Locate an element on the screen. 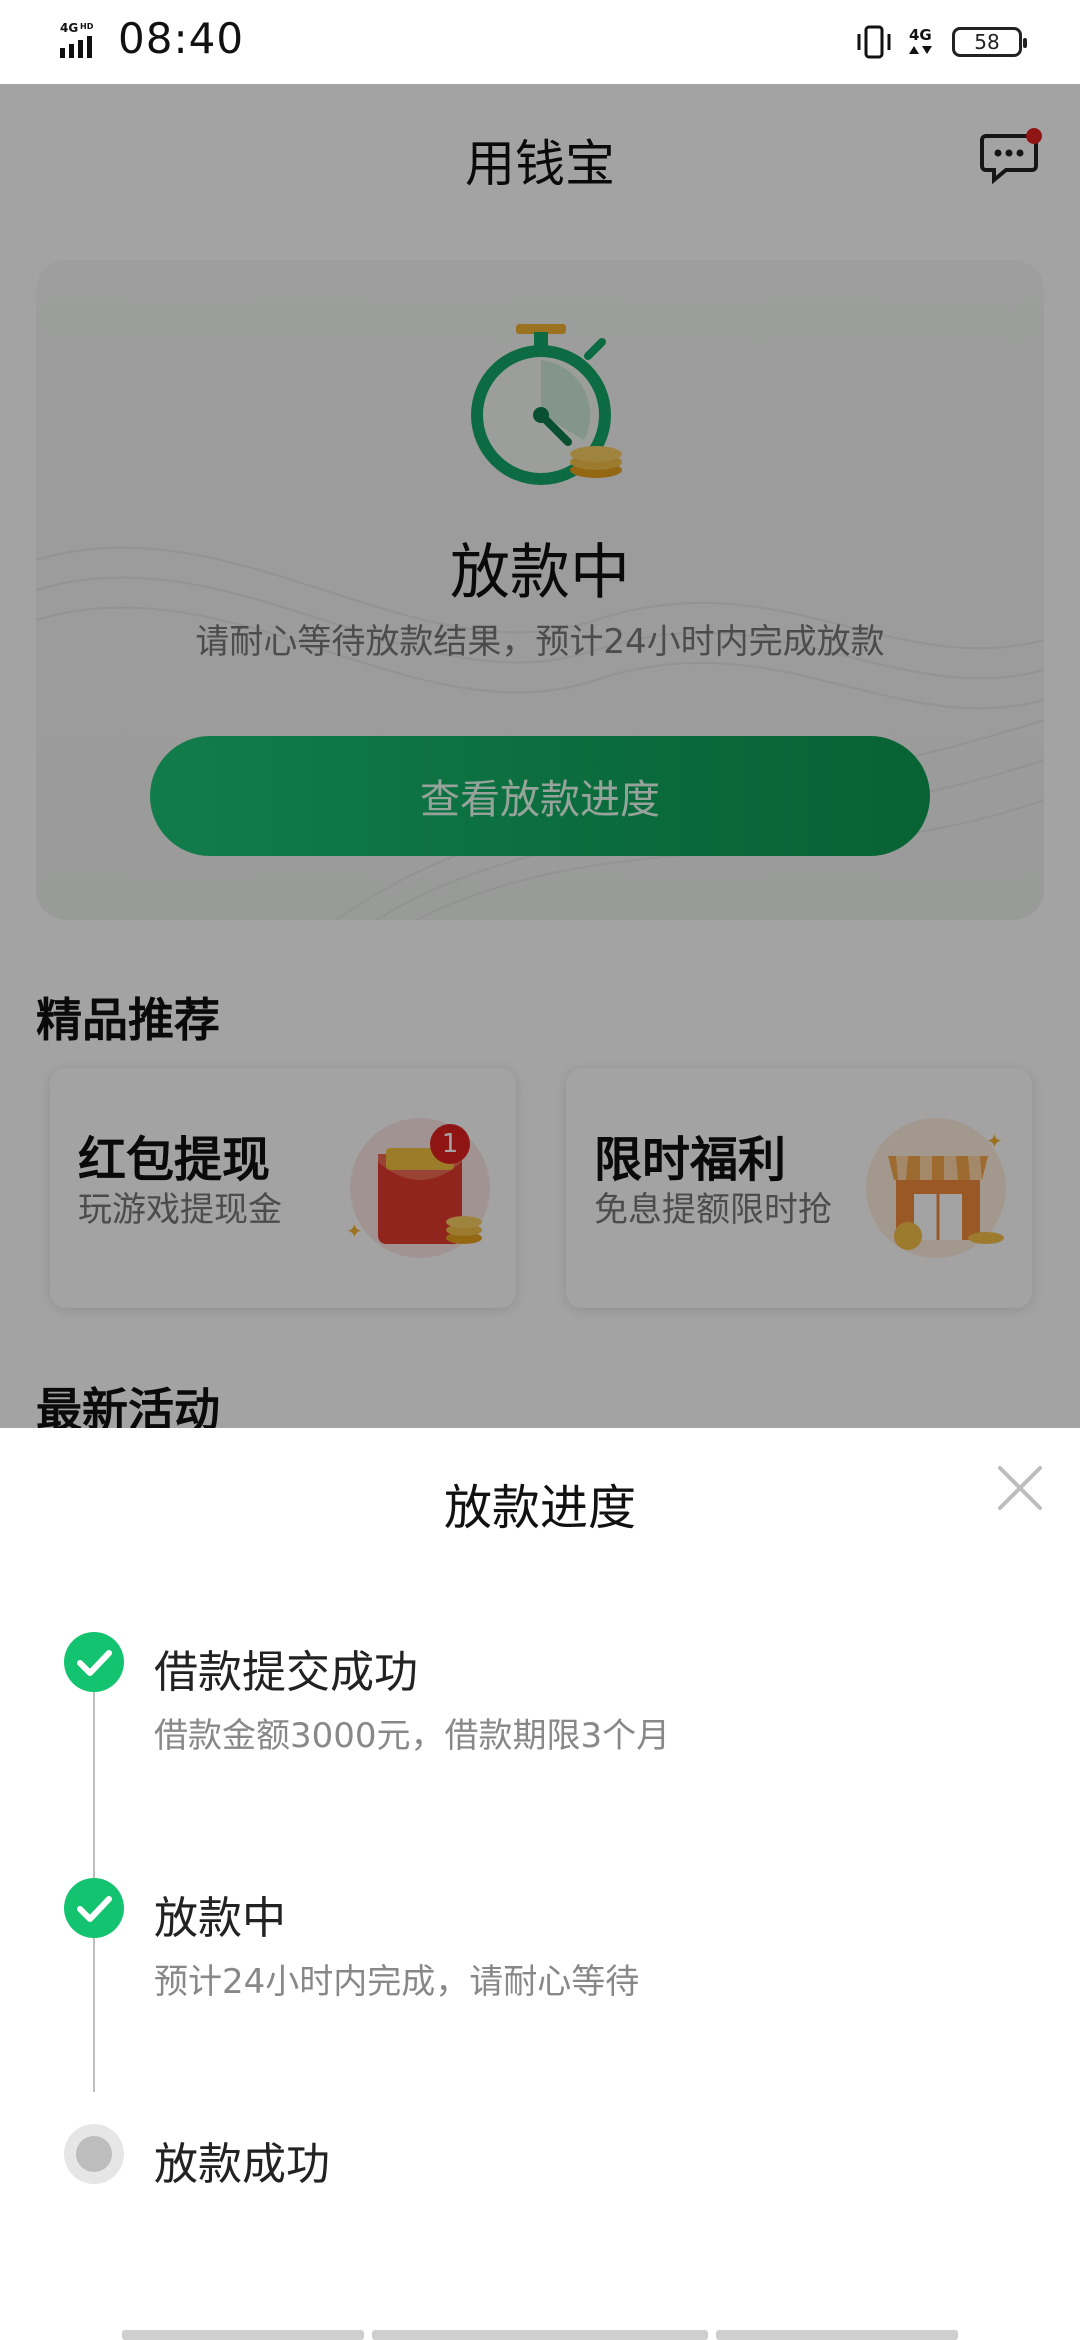  battery-icon: 58 is located at coordinates (989, 42).